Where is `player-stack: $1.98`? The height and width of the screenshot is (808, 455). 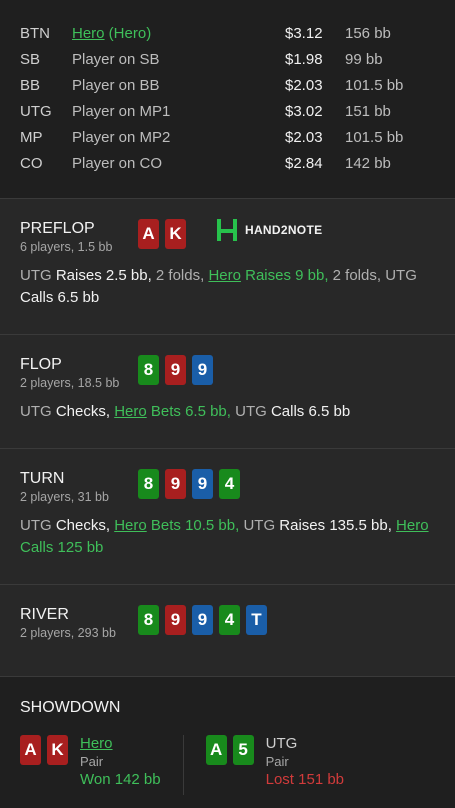
player-stack: $1.98 is located at coordinates (304, 59).